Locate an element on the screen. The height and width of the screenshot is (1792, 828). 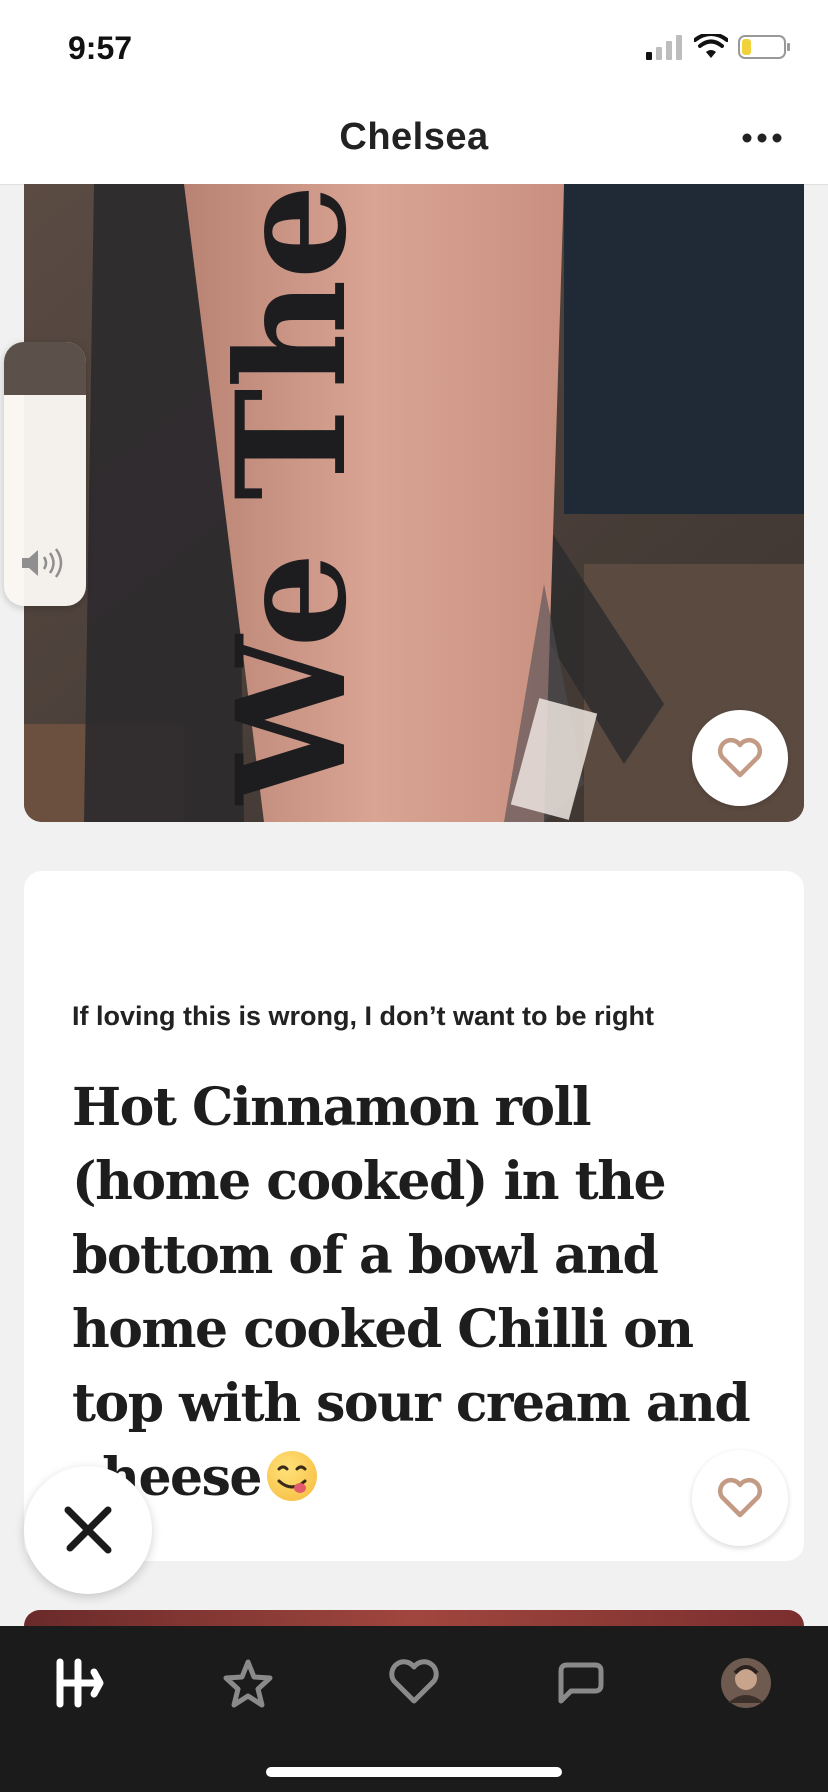
status-icons is located at coordinates (718, 48).